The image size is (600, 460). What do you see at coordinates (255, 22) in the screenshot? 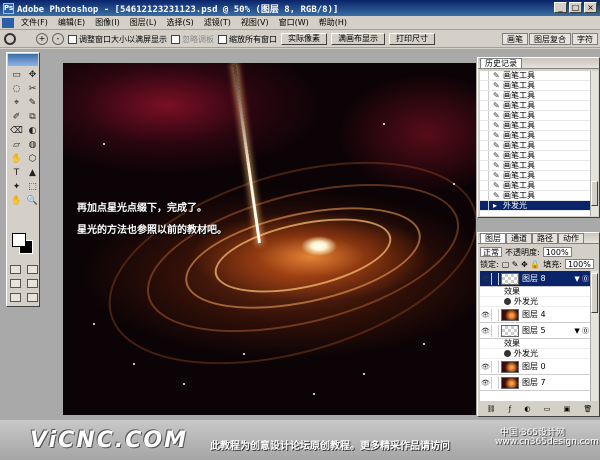
I see `menu-view: 视图(V)` at bounding box center [255, 22].